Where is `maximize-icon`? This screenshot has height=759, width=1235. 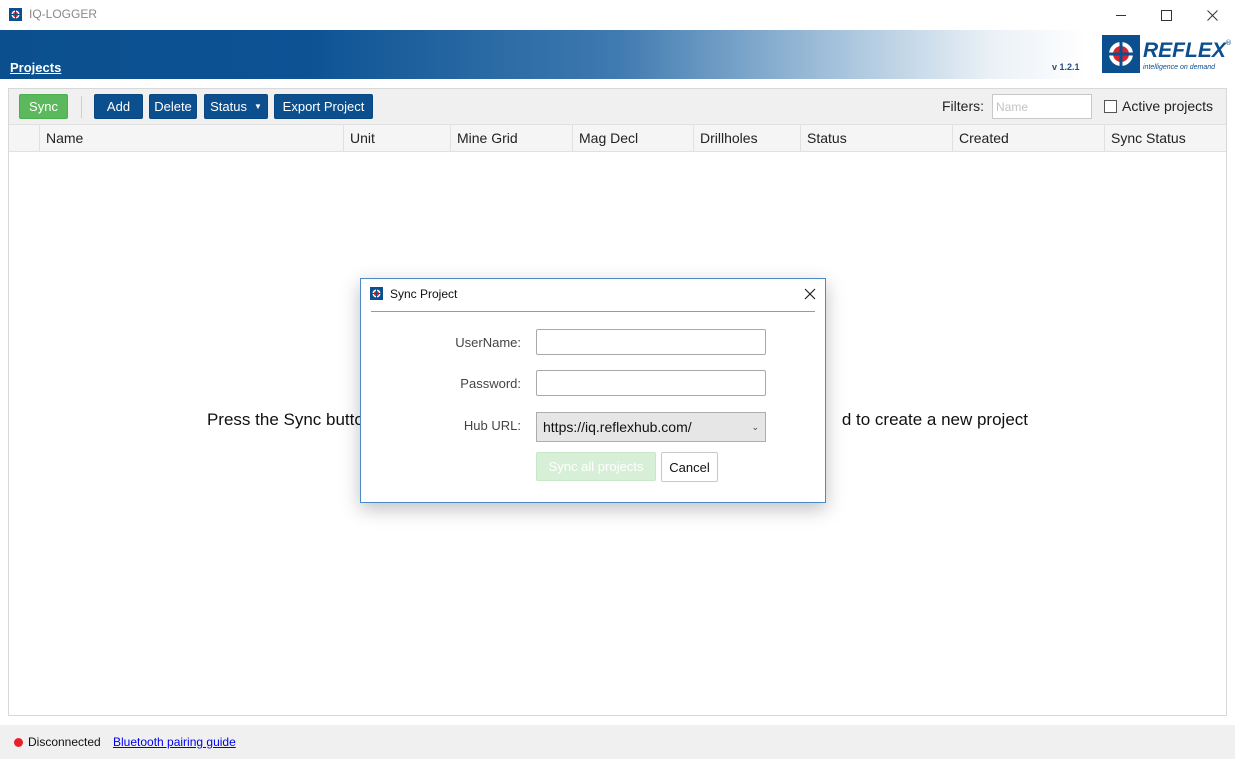
maximize-icon is located at coordinates (1166, 15).